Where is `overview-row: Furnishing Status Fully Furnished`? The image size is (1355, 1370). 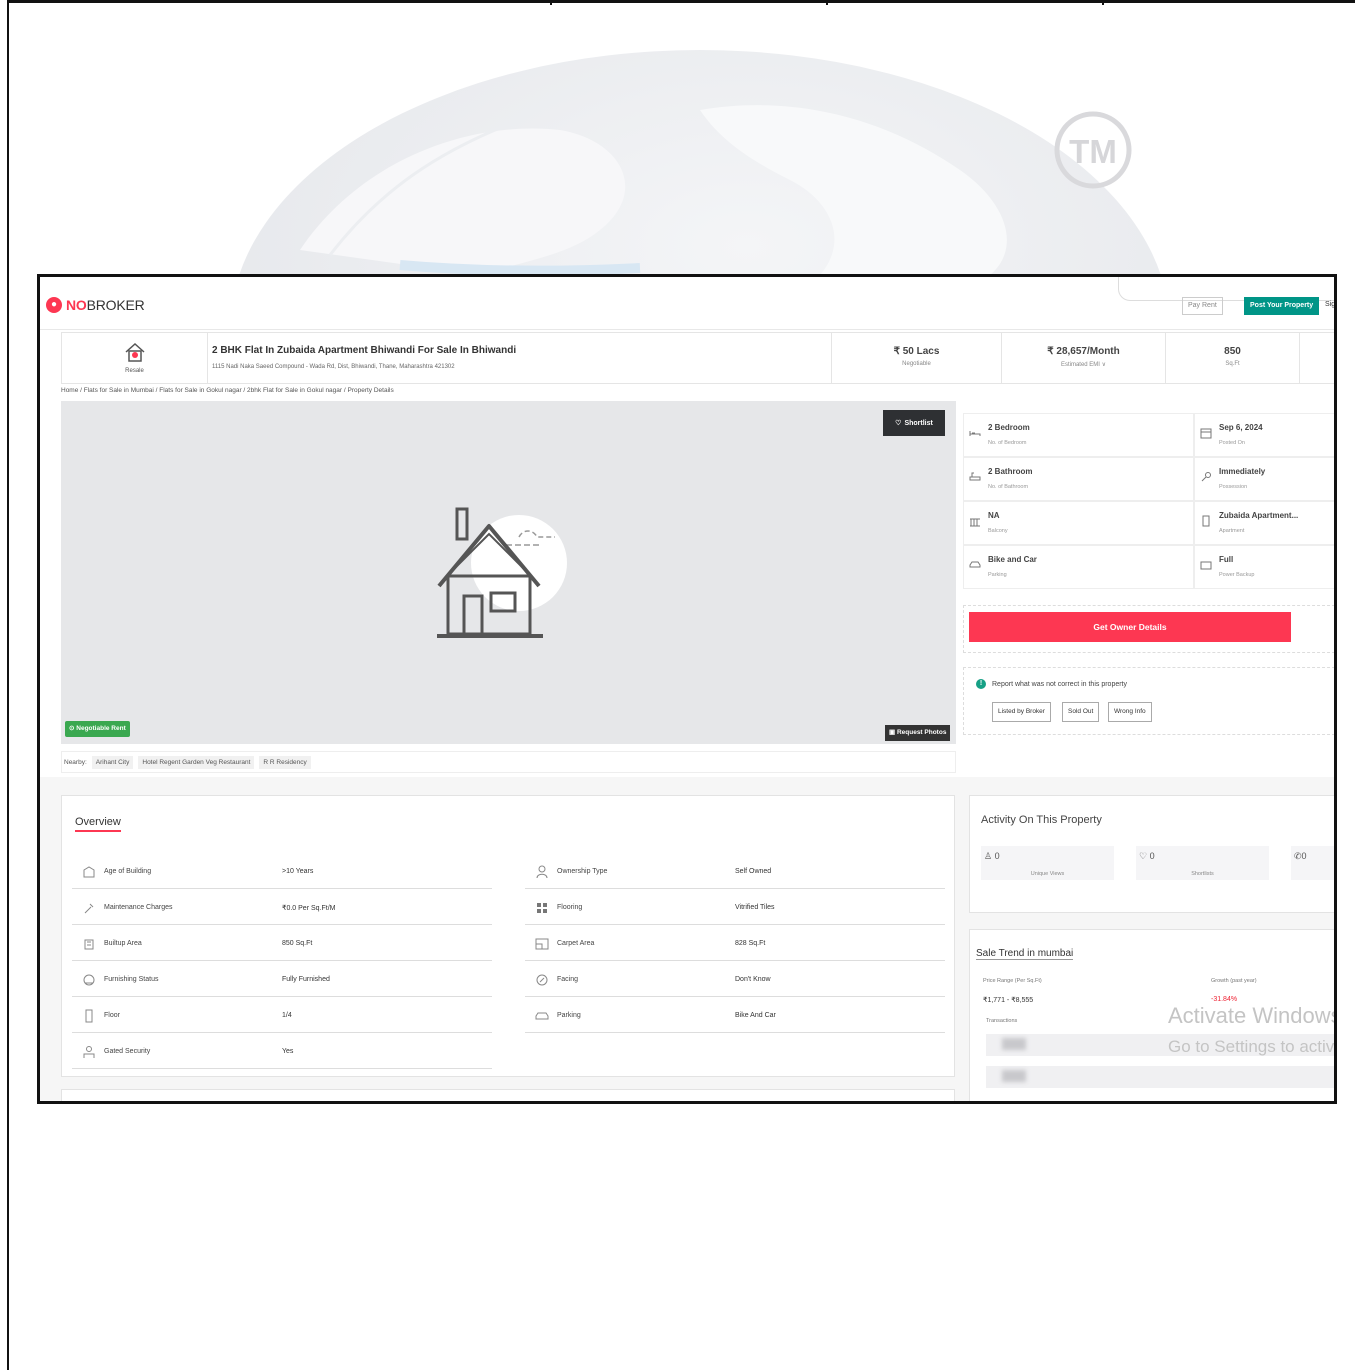
overview-row: Furnishing Status Fully Furnished is located at coordinates (282, 980).